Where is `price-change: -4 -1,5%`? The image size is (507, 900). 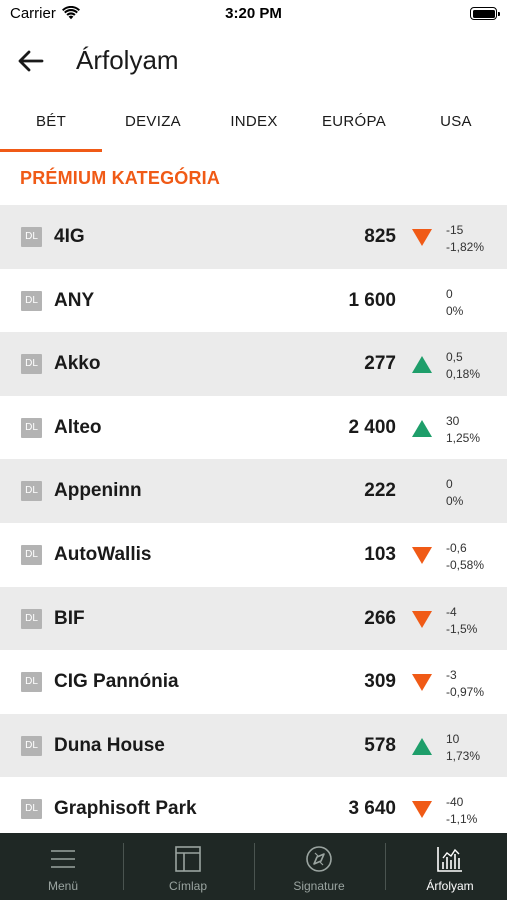
price-change: -4 -1,5% is located at coordinates (461, 621).